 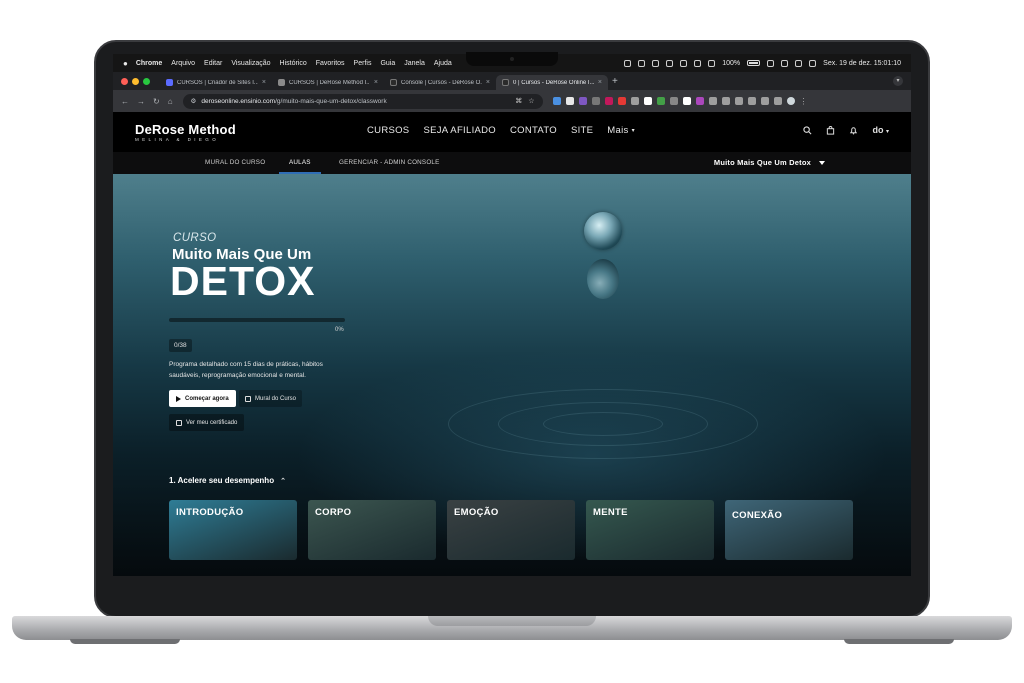 What do you see at coordinates (235, 163) in the screenshot?
I see `tab-mural-do-curso: MURAL DO CURSO` at bounding box center [235, 163].